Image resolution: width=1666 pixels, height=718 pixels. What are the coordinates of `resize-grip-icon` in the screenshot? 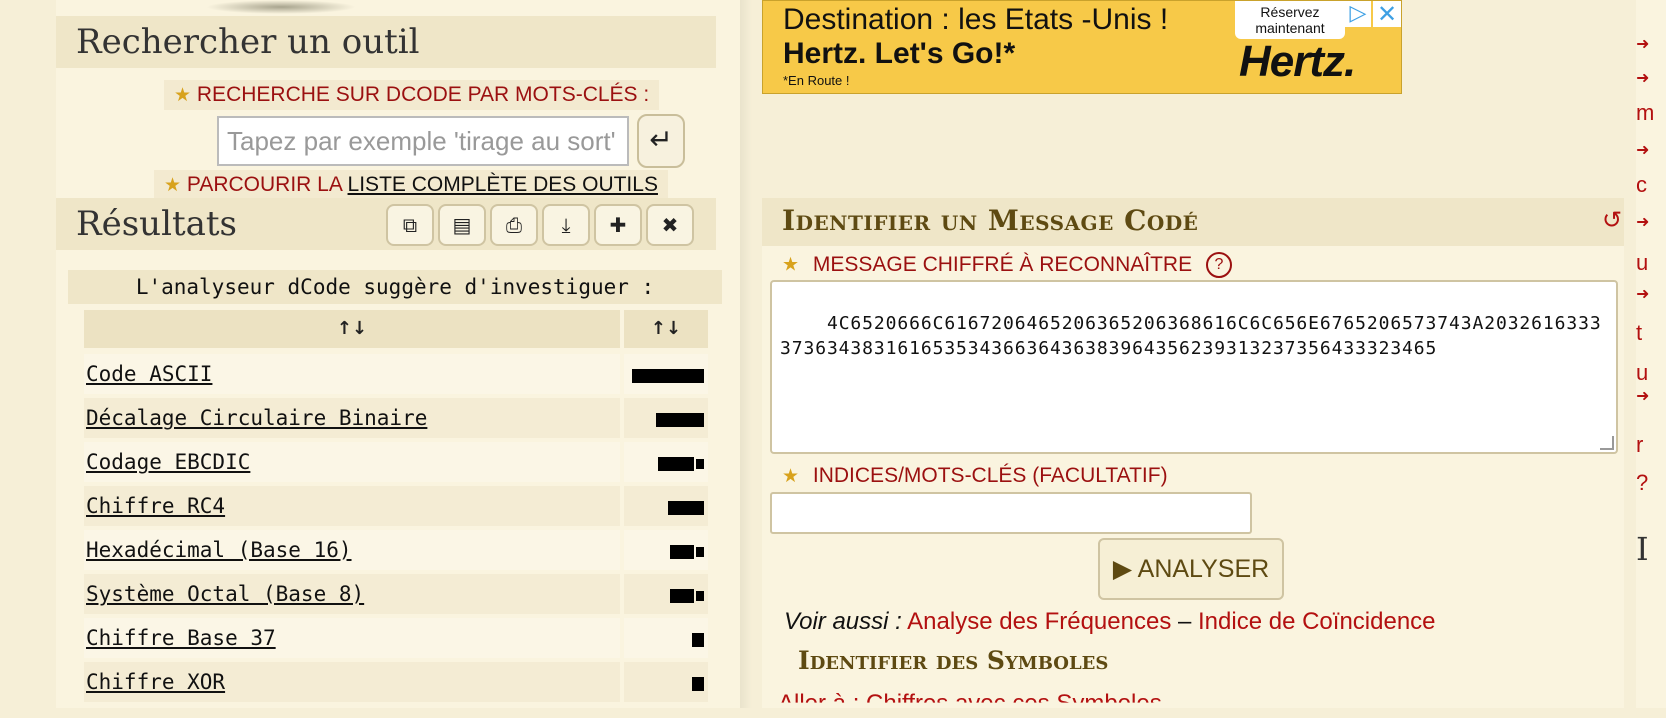 It's located at (1607, 443).